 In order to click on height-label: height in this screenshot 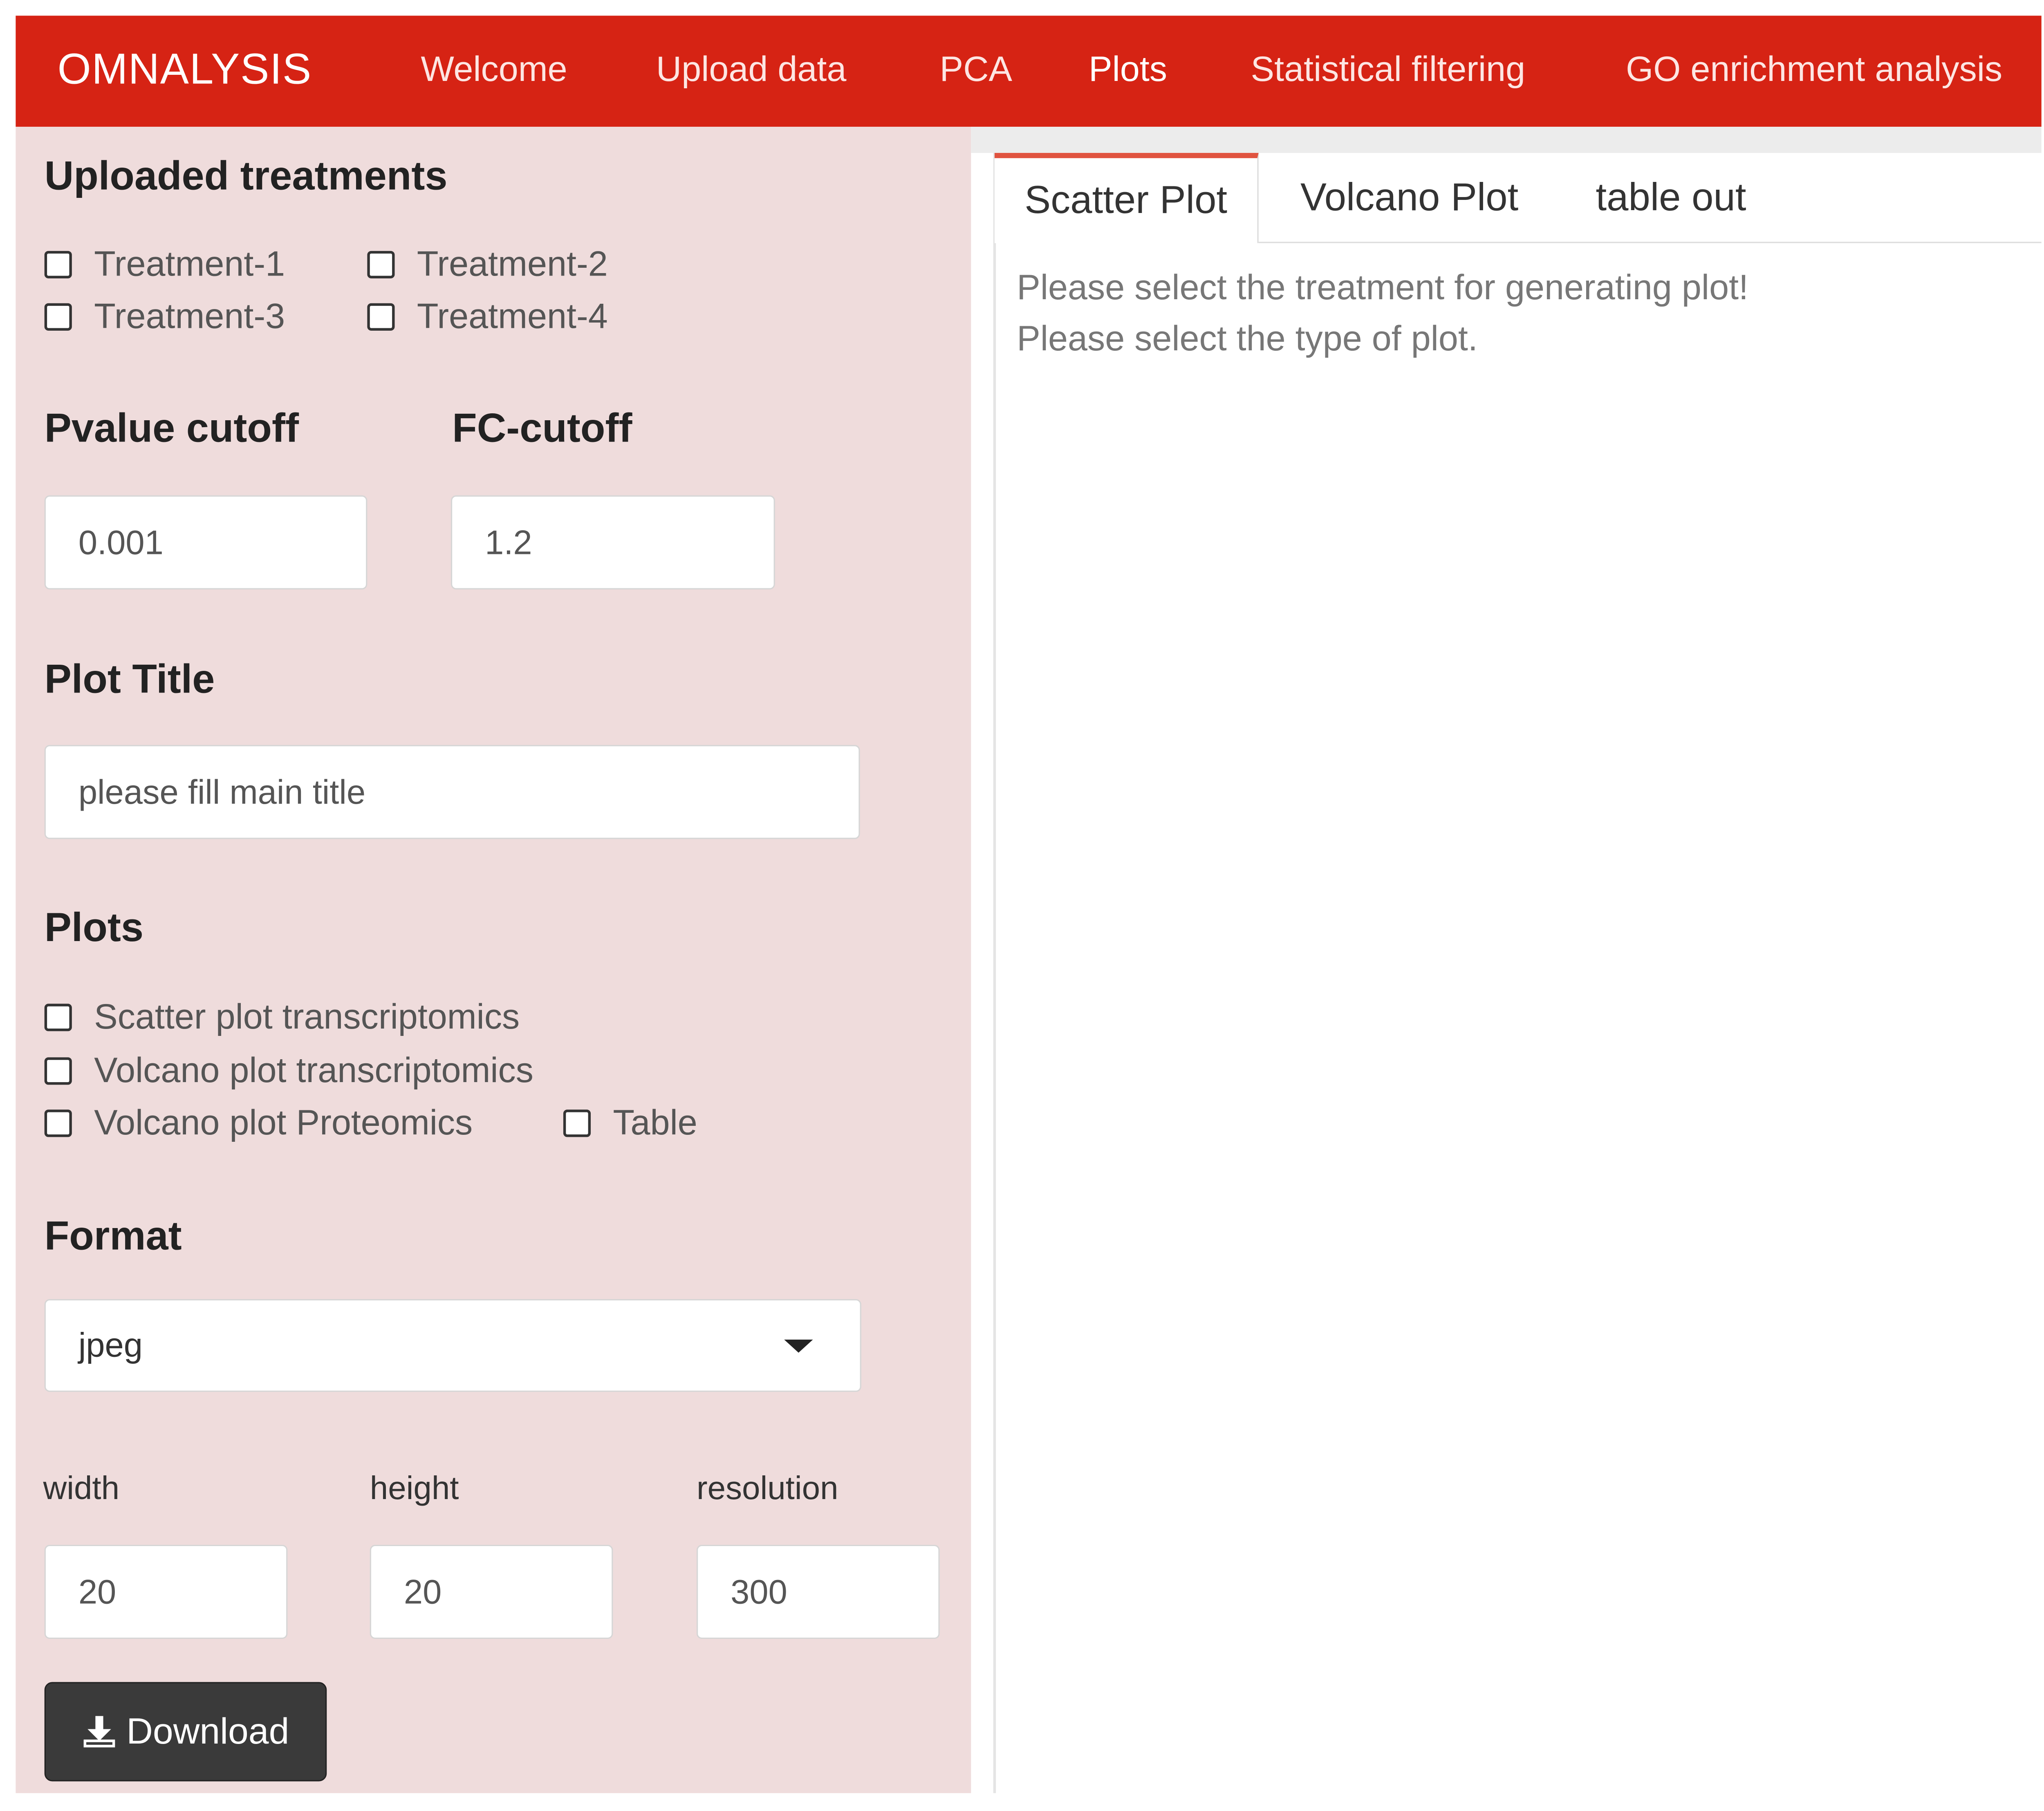, I will do `click(414, 1488)`.